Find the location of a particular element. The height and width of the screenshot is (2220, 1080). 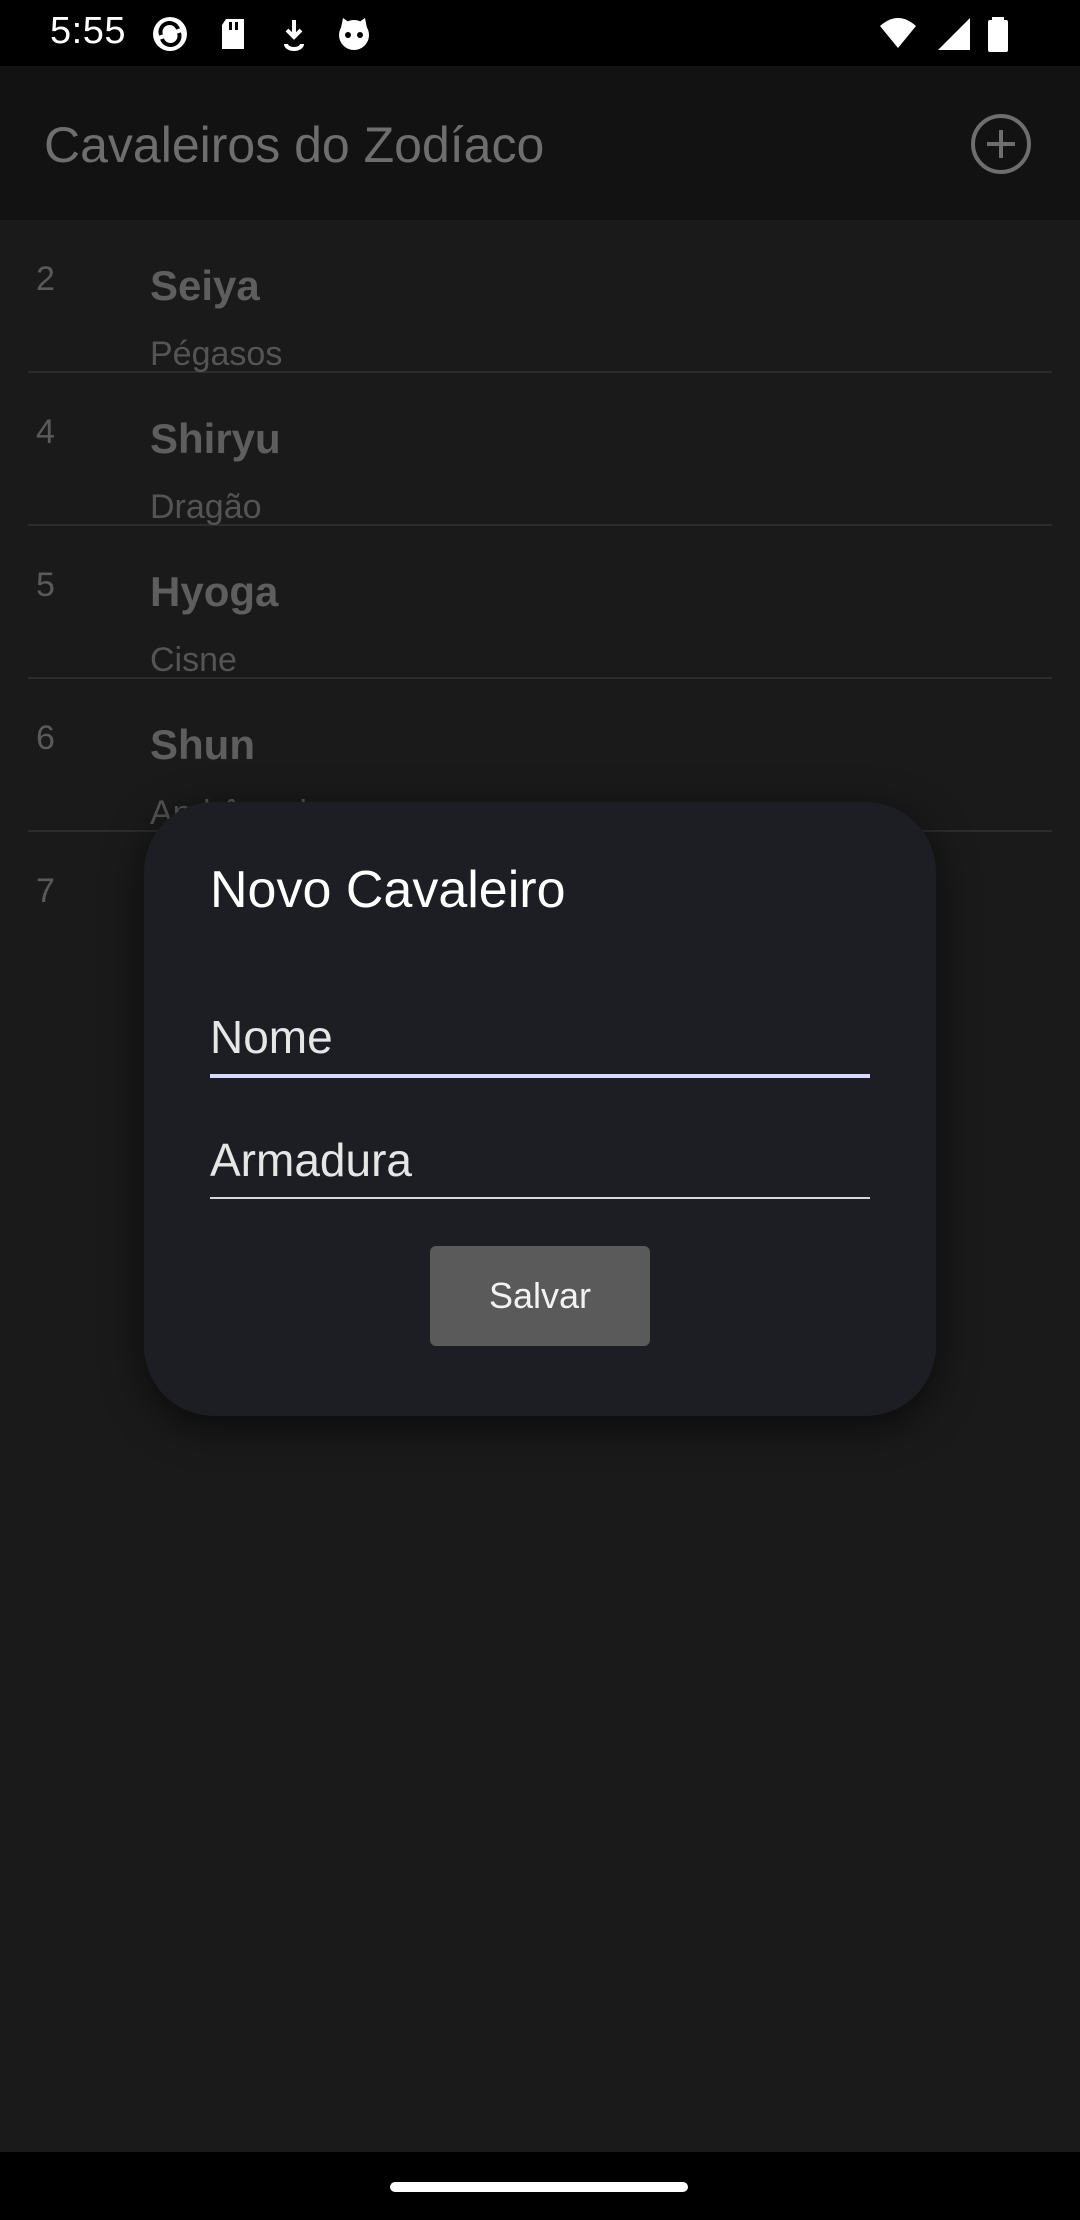

name-field is located at coordinates (540, 1044).